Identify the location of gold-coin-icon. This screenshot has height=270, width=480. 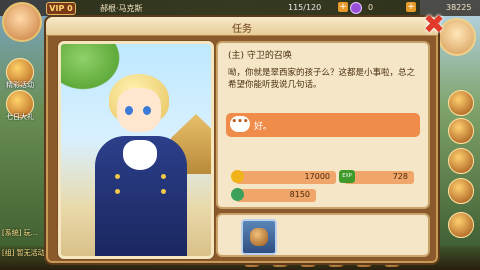
(237, 176).